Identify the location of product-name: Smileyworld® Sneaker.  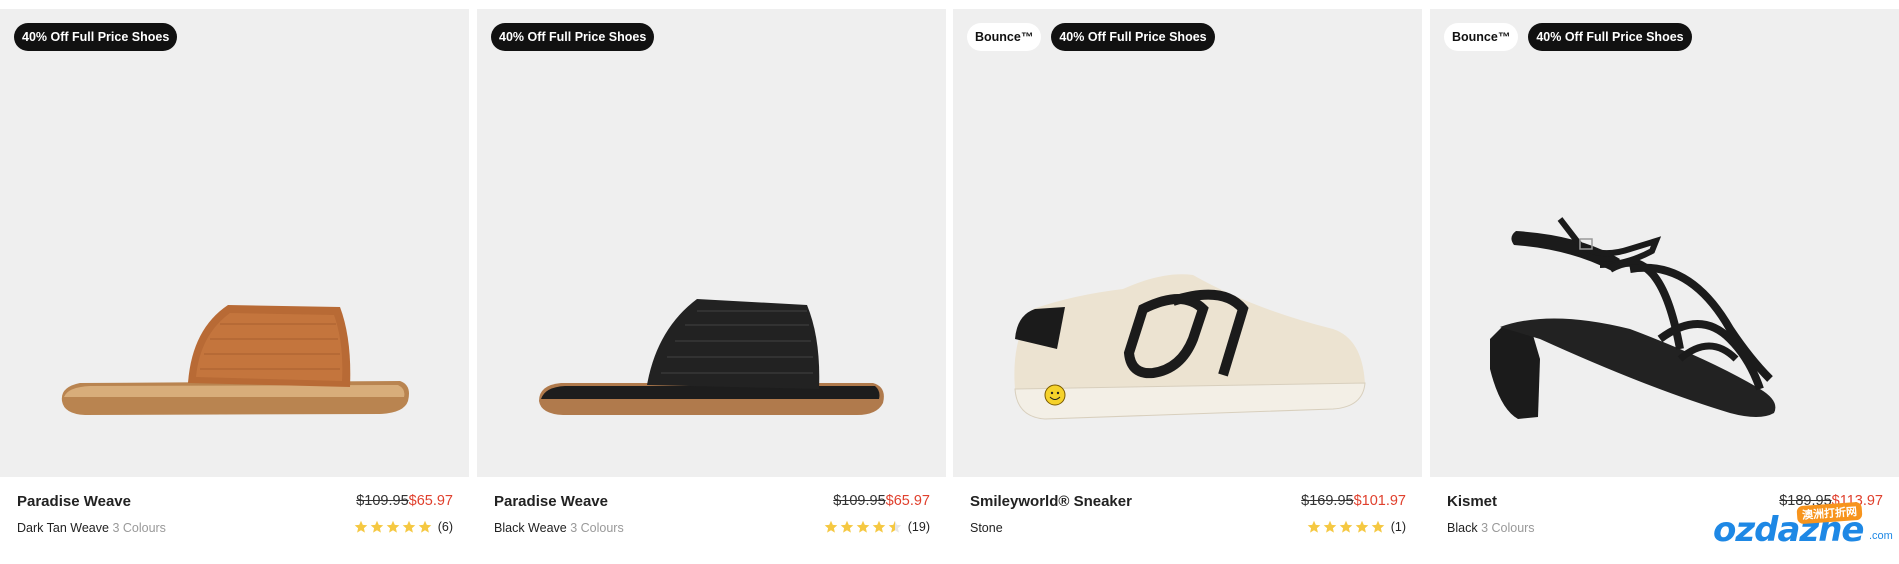
(1051, 501).